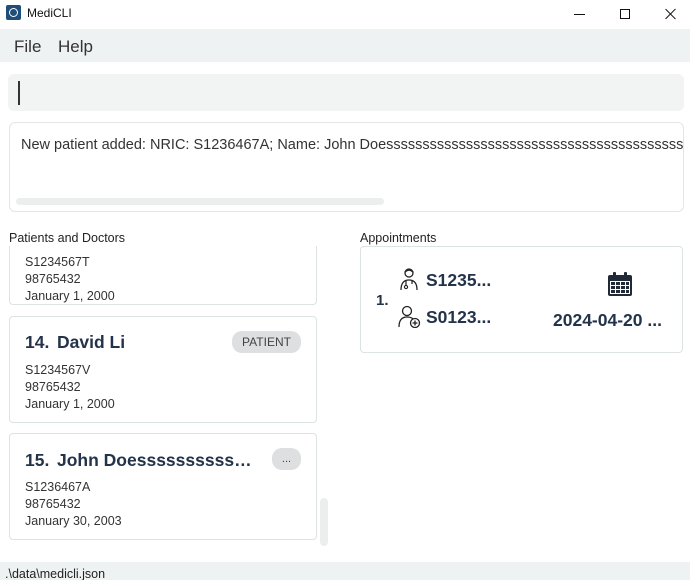 This screenshot has width=690, height=580. What do you see at coordinates (620, 284) in the screenshot?
I see `calendar-icon` at bounding box center [620, 284].